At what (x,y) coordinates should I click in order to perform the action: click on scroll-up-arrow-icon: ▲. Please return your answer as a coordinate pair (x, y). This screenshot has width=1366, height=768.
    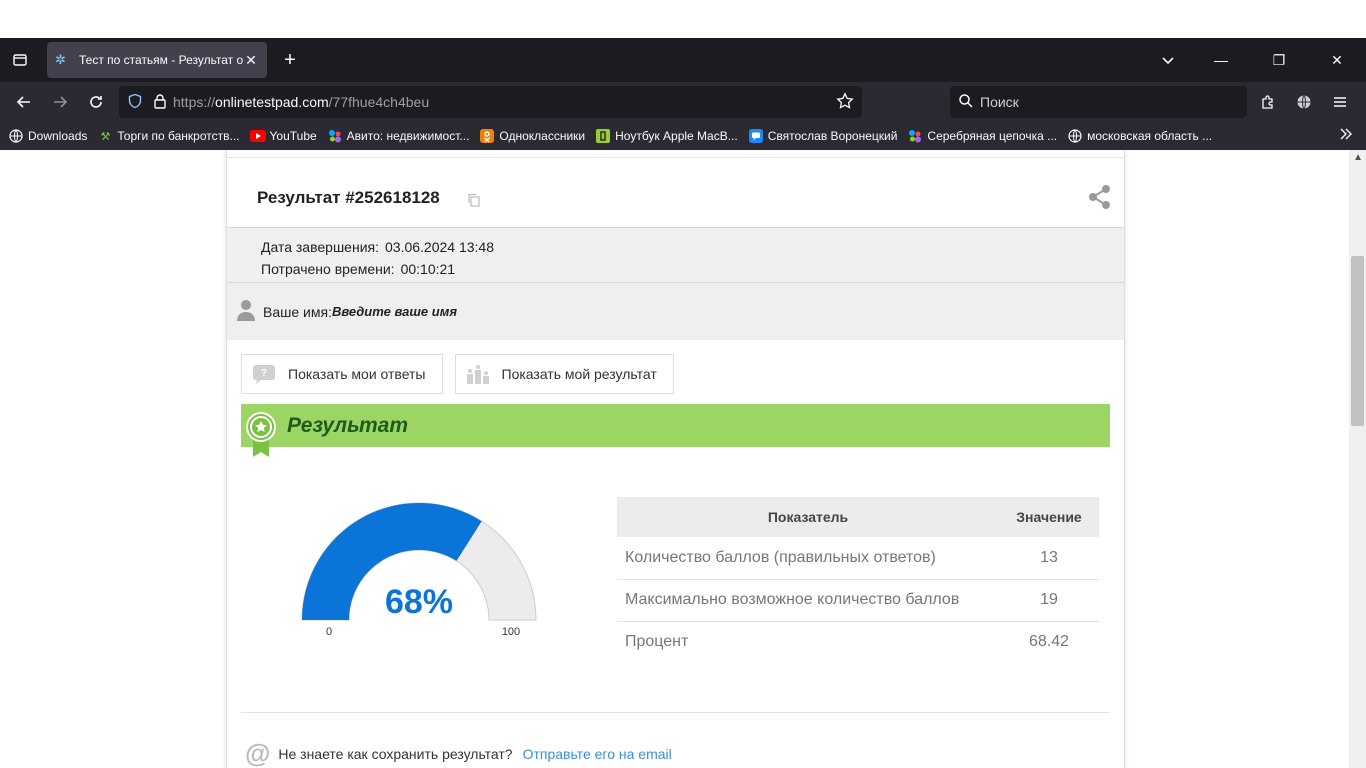
    Looking at the image, I should click on (1358, 157).